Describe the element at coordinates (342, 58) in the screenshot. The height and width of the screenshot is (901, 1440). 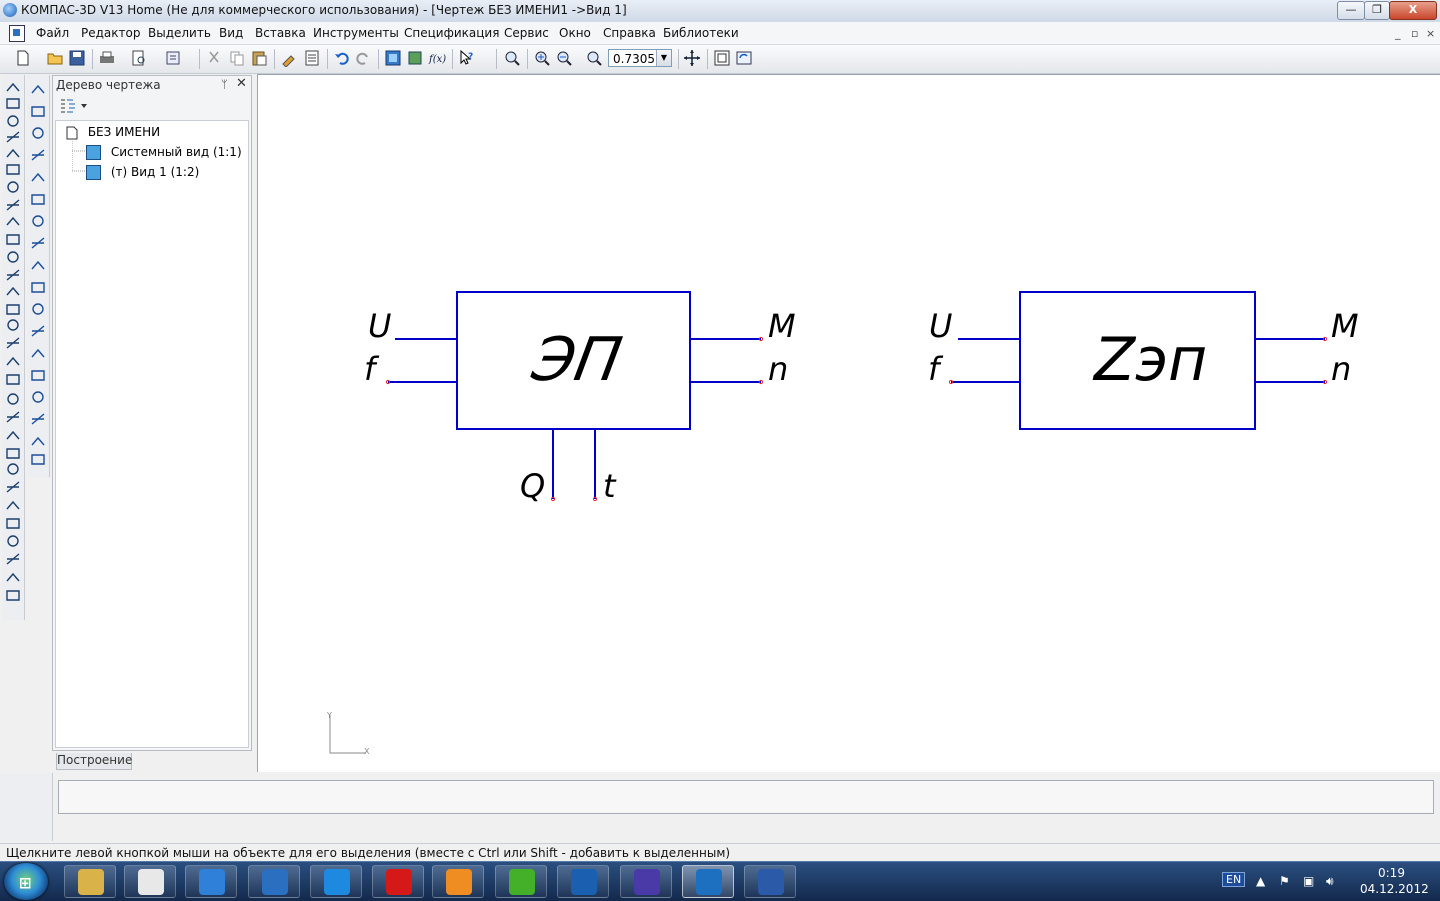
I see `undo-icon` at that location.